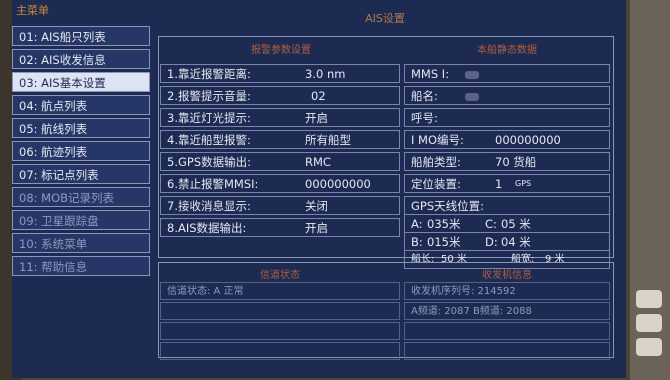 This screenshot has width=670, height=380. I want to click on transceiver-serial-row: 收发机序列号: 214592, so click(507, 291).